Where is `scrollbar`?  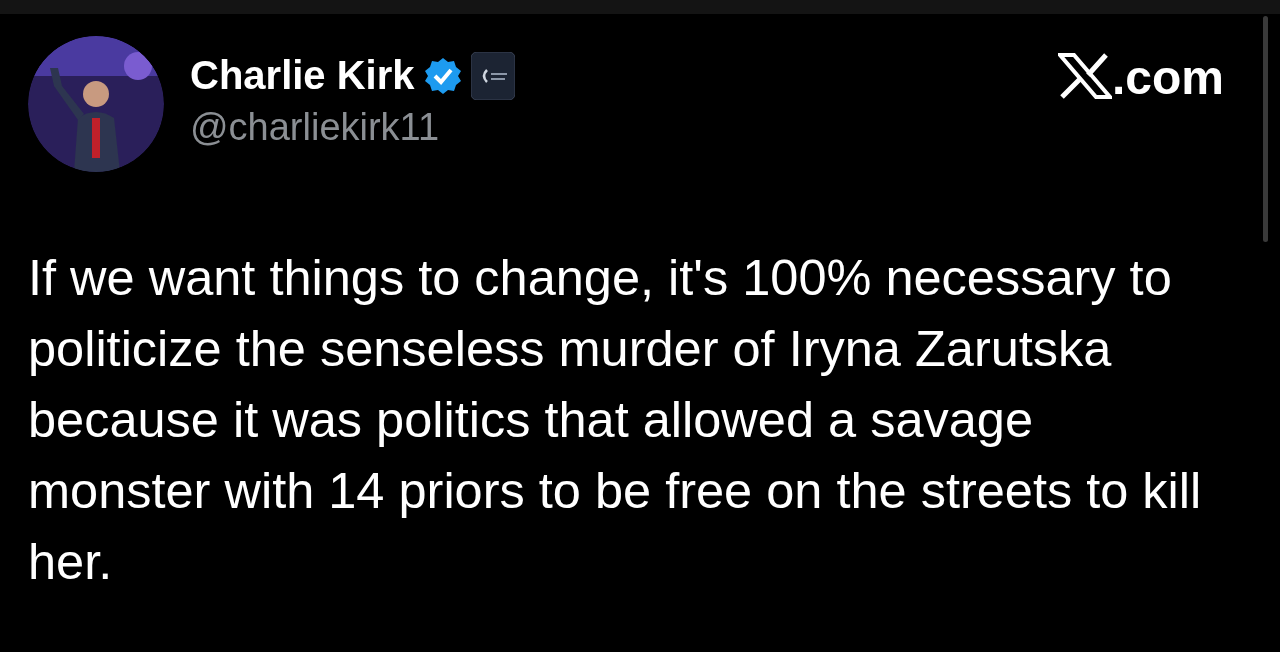 scrollbar is located at coordinates (1265, 129).